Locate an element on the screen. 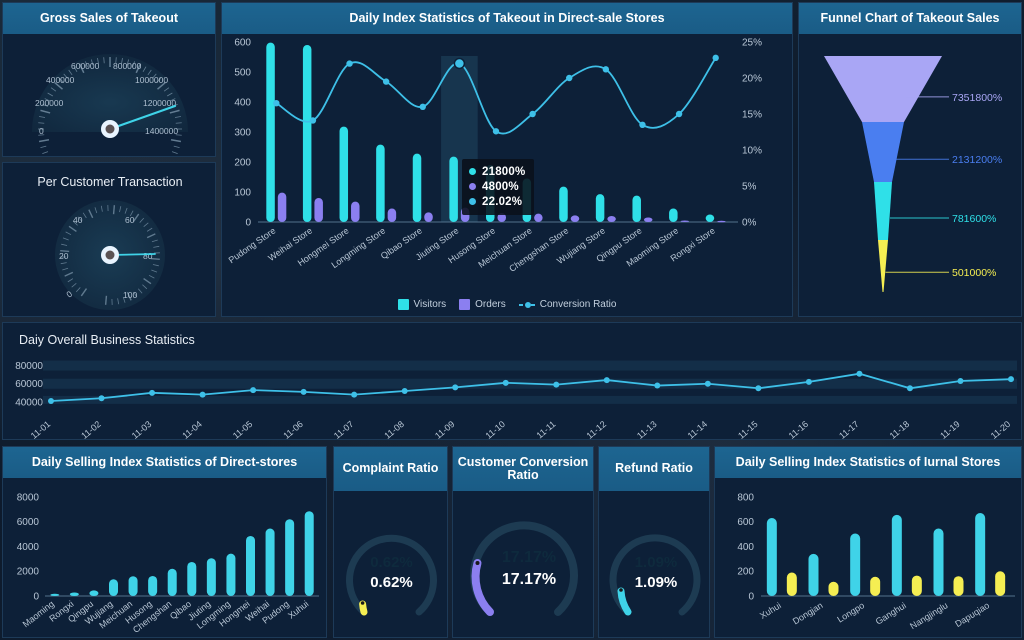 The image size is (1024, 640). conversion-ratio-points is located at coordinates (496, 94).